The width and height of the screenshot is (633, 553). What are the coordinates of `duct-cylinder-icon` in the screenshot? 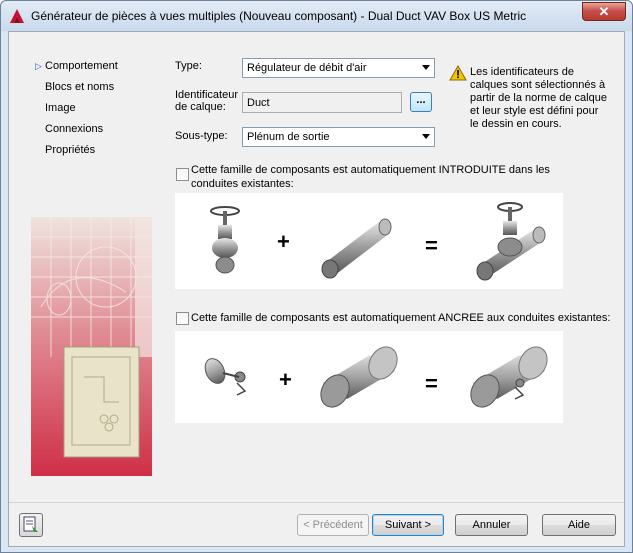 It's located at (359, 377).